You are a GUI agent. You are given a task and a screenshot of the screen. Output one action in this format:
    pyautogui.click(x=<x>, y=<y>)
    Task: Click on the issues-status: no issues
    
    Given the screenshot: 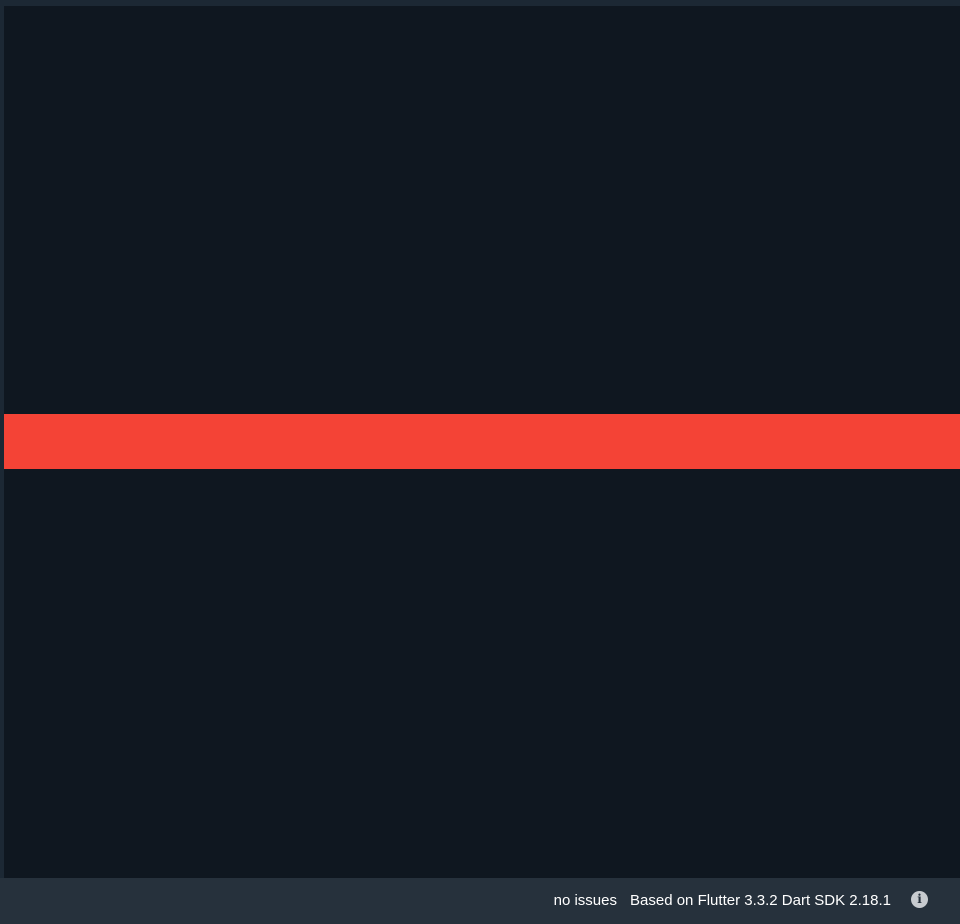 What is the action you would take?
    pyautogui.click(x=585, y=900)
    